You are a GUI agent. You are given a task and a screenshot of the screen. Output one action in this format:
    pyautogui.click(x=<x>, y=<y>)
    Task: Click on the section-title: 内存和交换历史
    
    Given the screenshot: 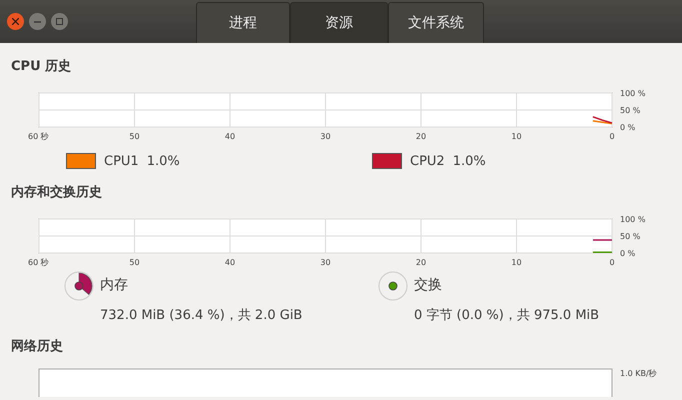 What is the action you would take?
    pyautogui.click(x=56, y=193)
    